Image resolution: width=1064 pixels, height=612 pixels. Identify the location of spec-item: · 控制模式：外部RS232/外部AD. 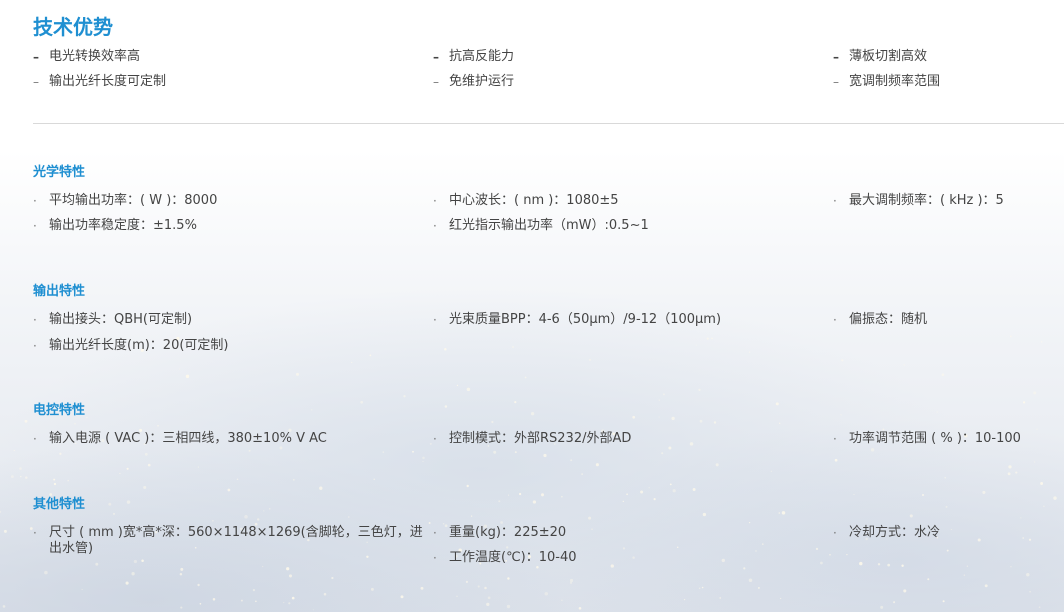
(532, 439).